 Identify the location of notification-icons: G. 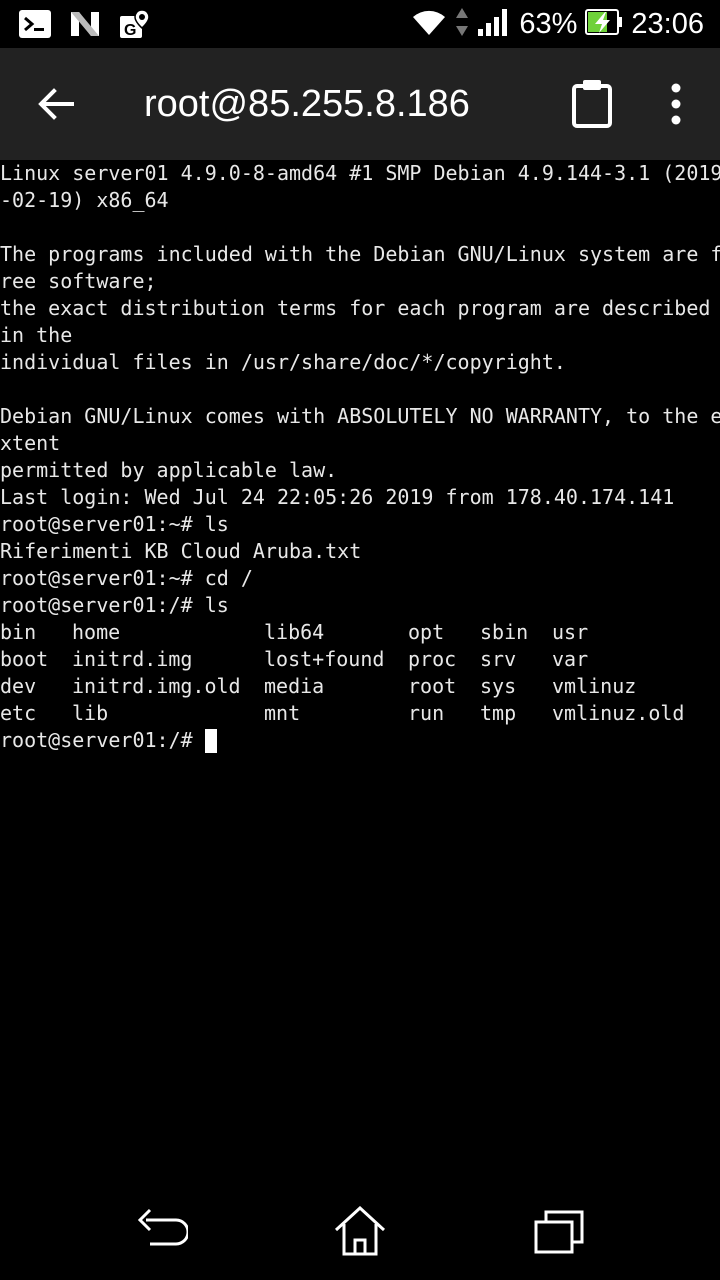
(85, 24).